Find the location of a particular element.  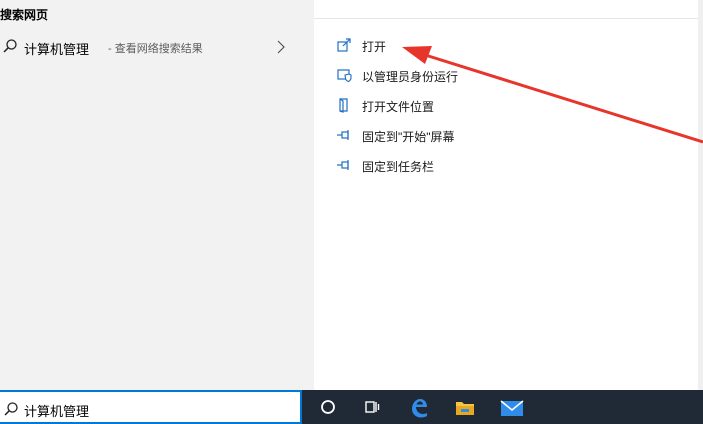

chevron-right-icon is located at coordinates (281, 47).